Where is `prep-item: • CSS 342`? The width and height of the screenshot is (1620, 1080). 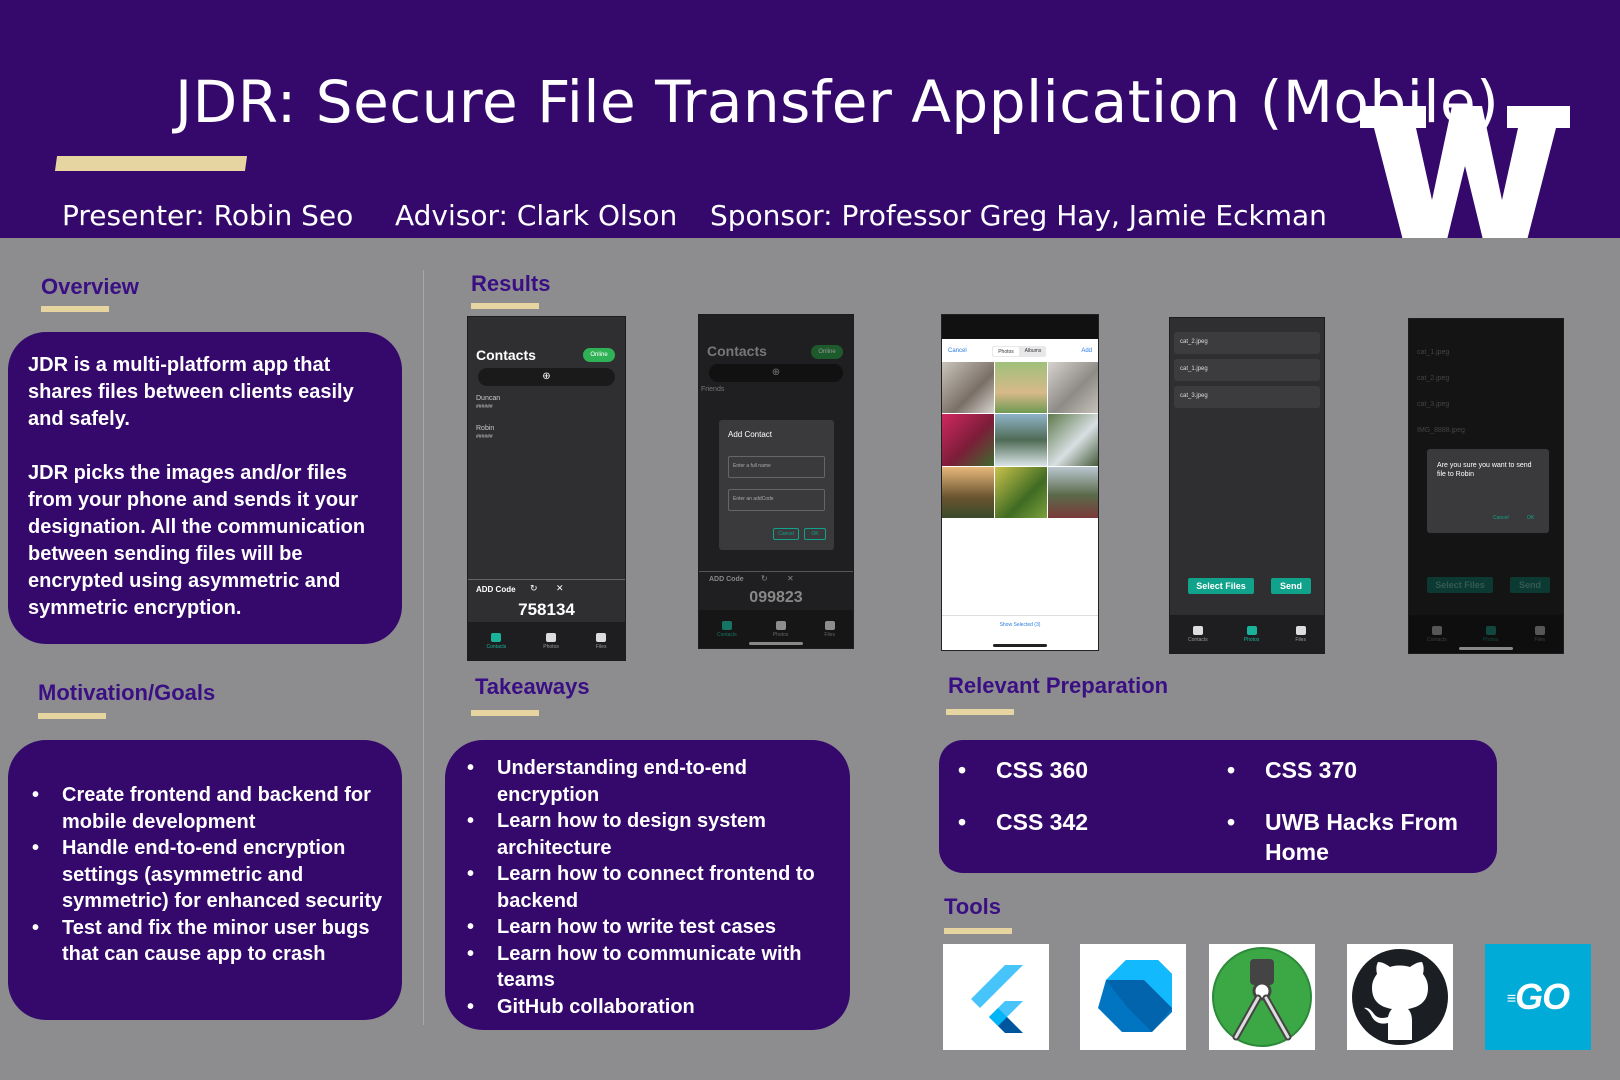 prep-item: • CSS 342 is located at coordinates (1023, 822).